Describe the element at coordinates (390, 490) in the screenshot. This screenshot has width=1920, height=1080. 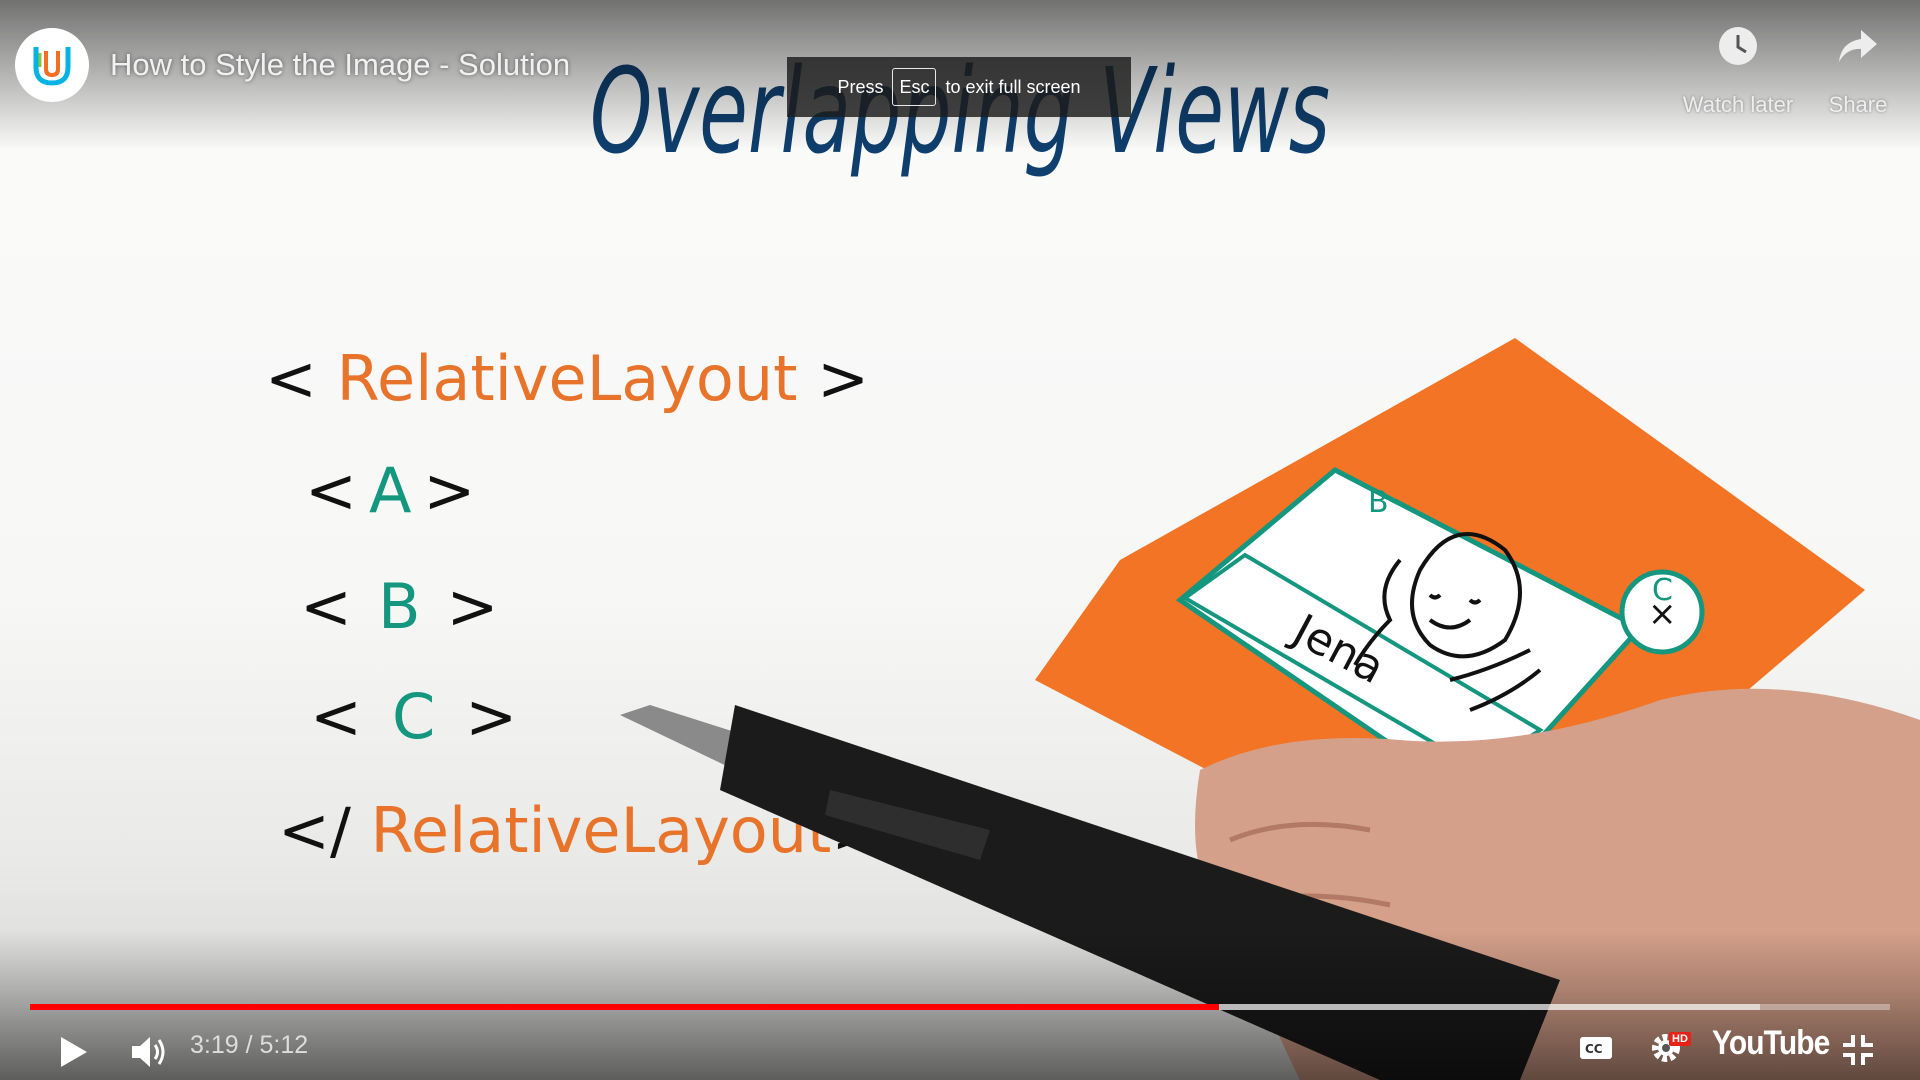
I see `code-line-a: < A >` at that location.